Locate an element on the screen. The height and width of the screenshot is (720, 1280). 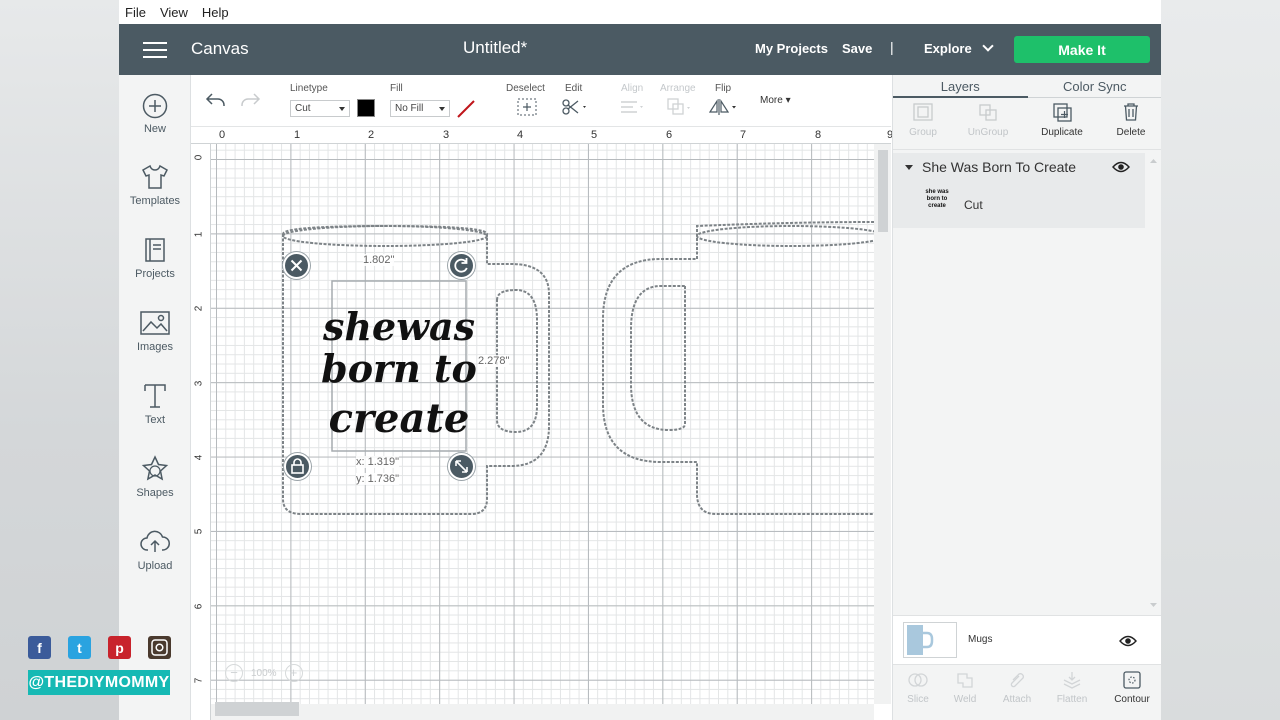
zoom-out-button: − is located at coordinates (234, 673).